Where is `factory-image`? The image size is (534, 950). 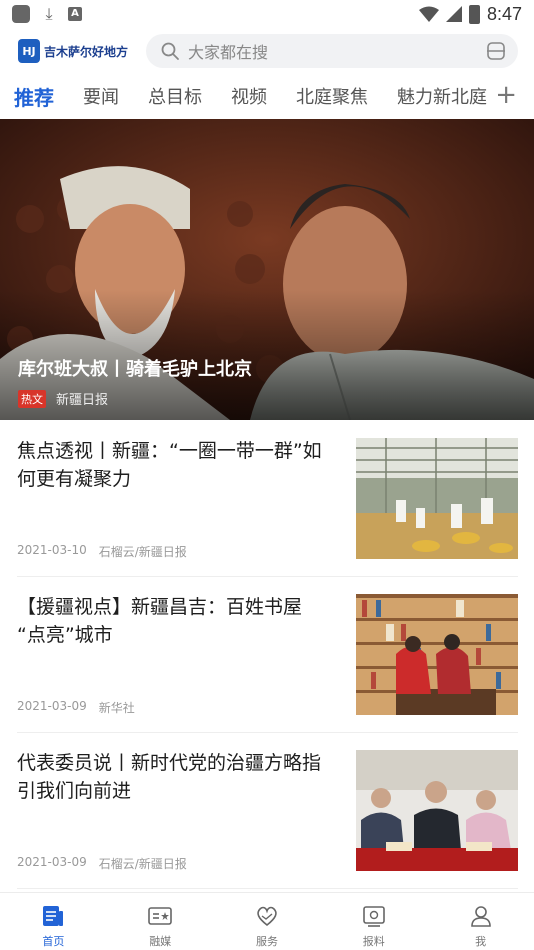
factory-image is located at coordinates (437, 498).